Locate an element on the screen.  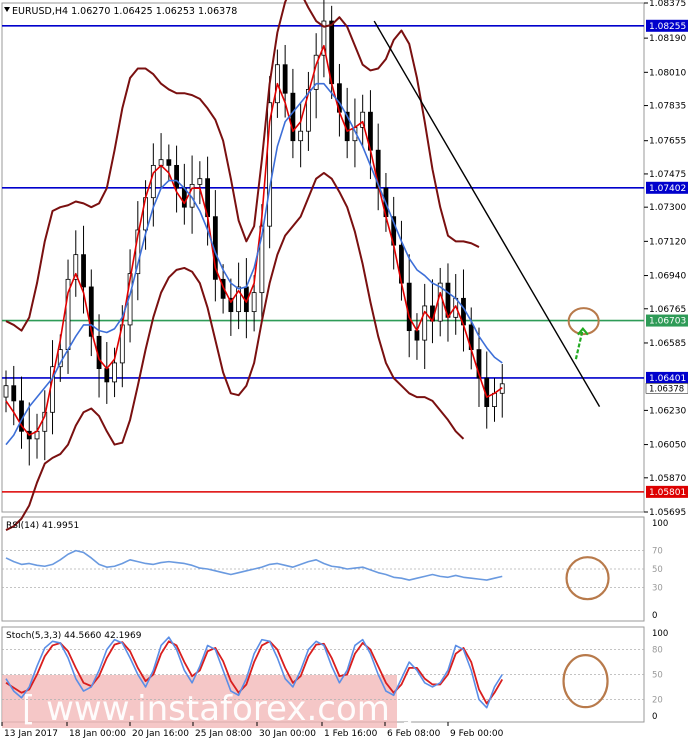
y-tick-label: 1.06940 is located at coordinates (667, 277).